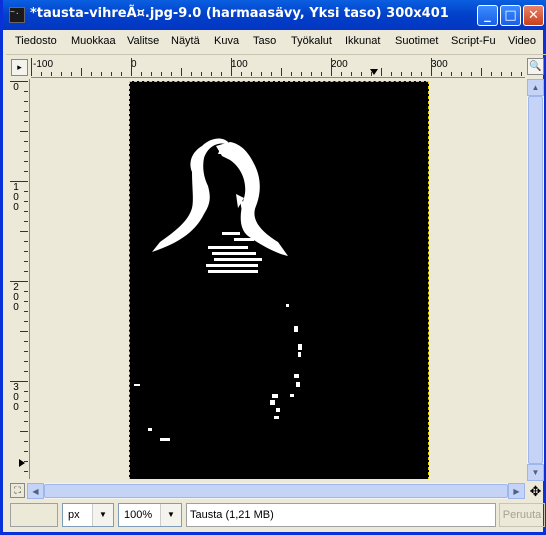 The image size is (546, 535). I want to click on horizontal-scroll-thumb, so click(276, 491).